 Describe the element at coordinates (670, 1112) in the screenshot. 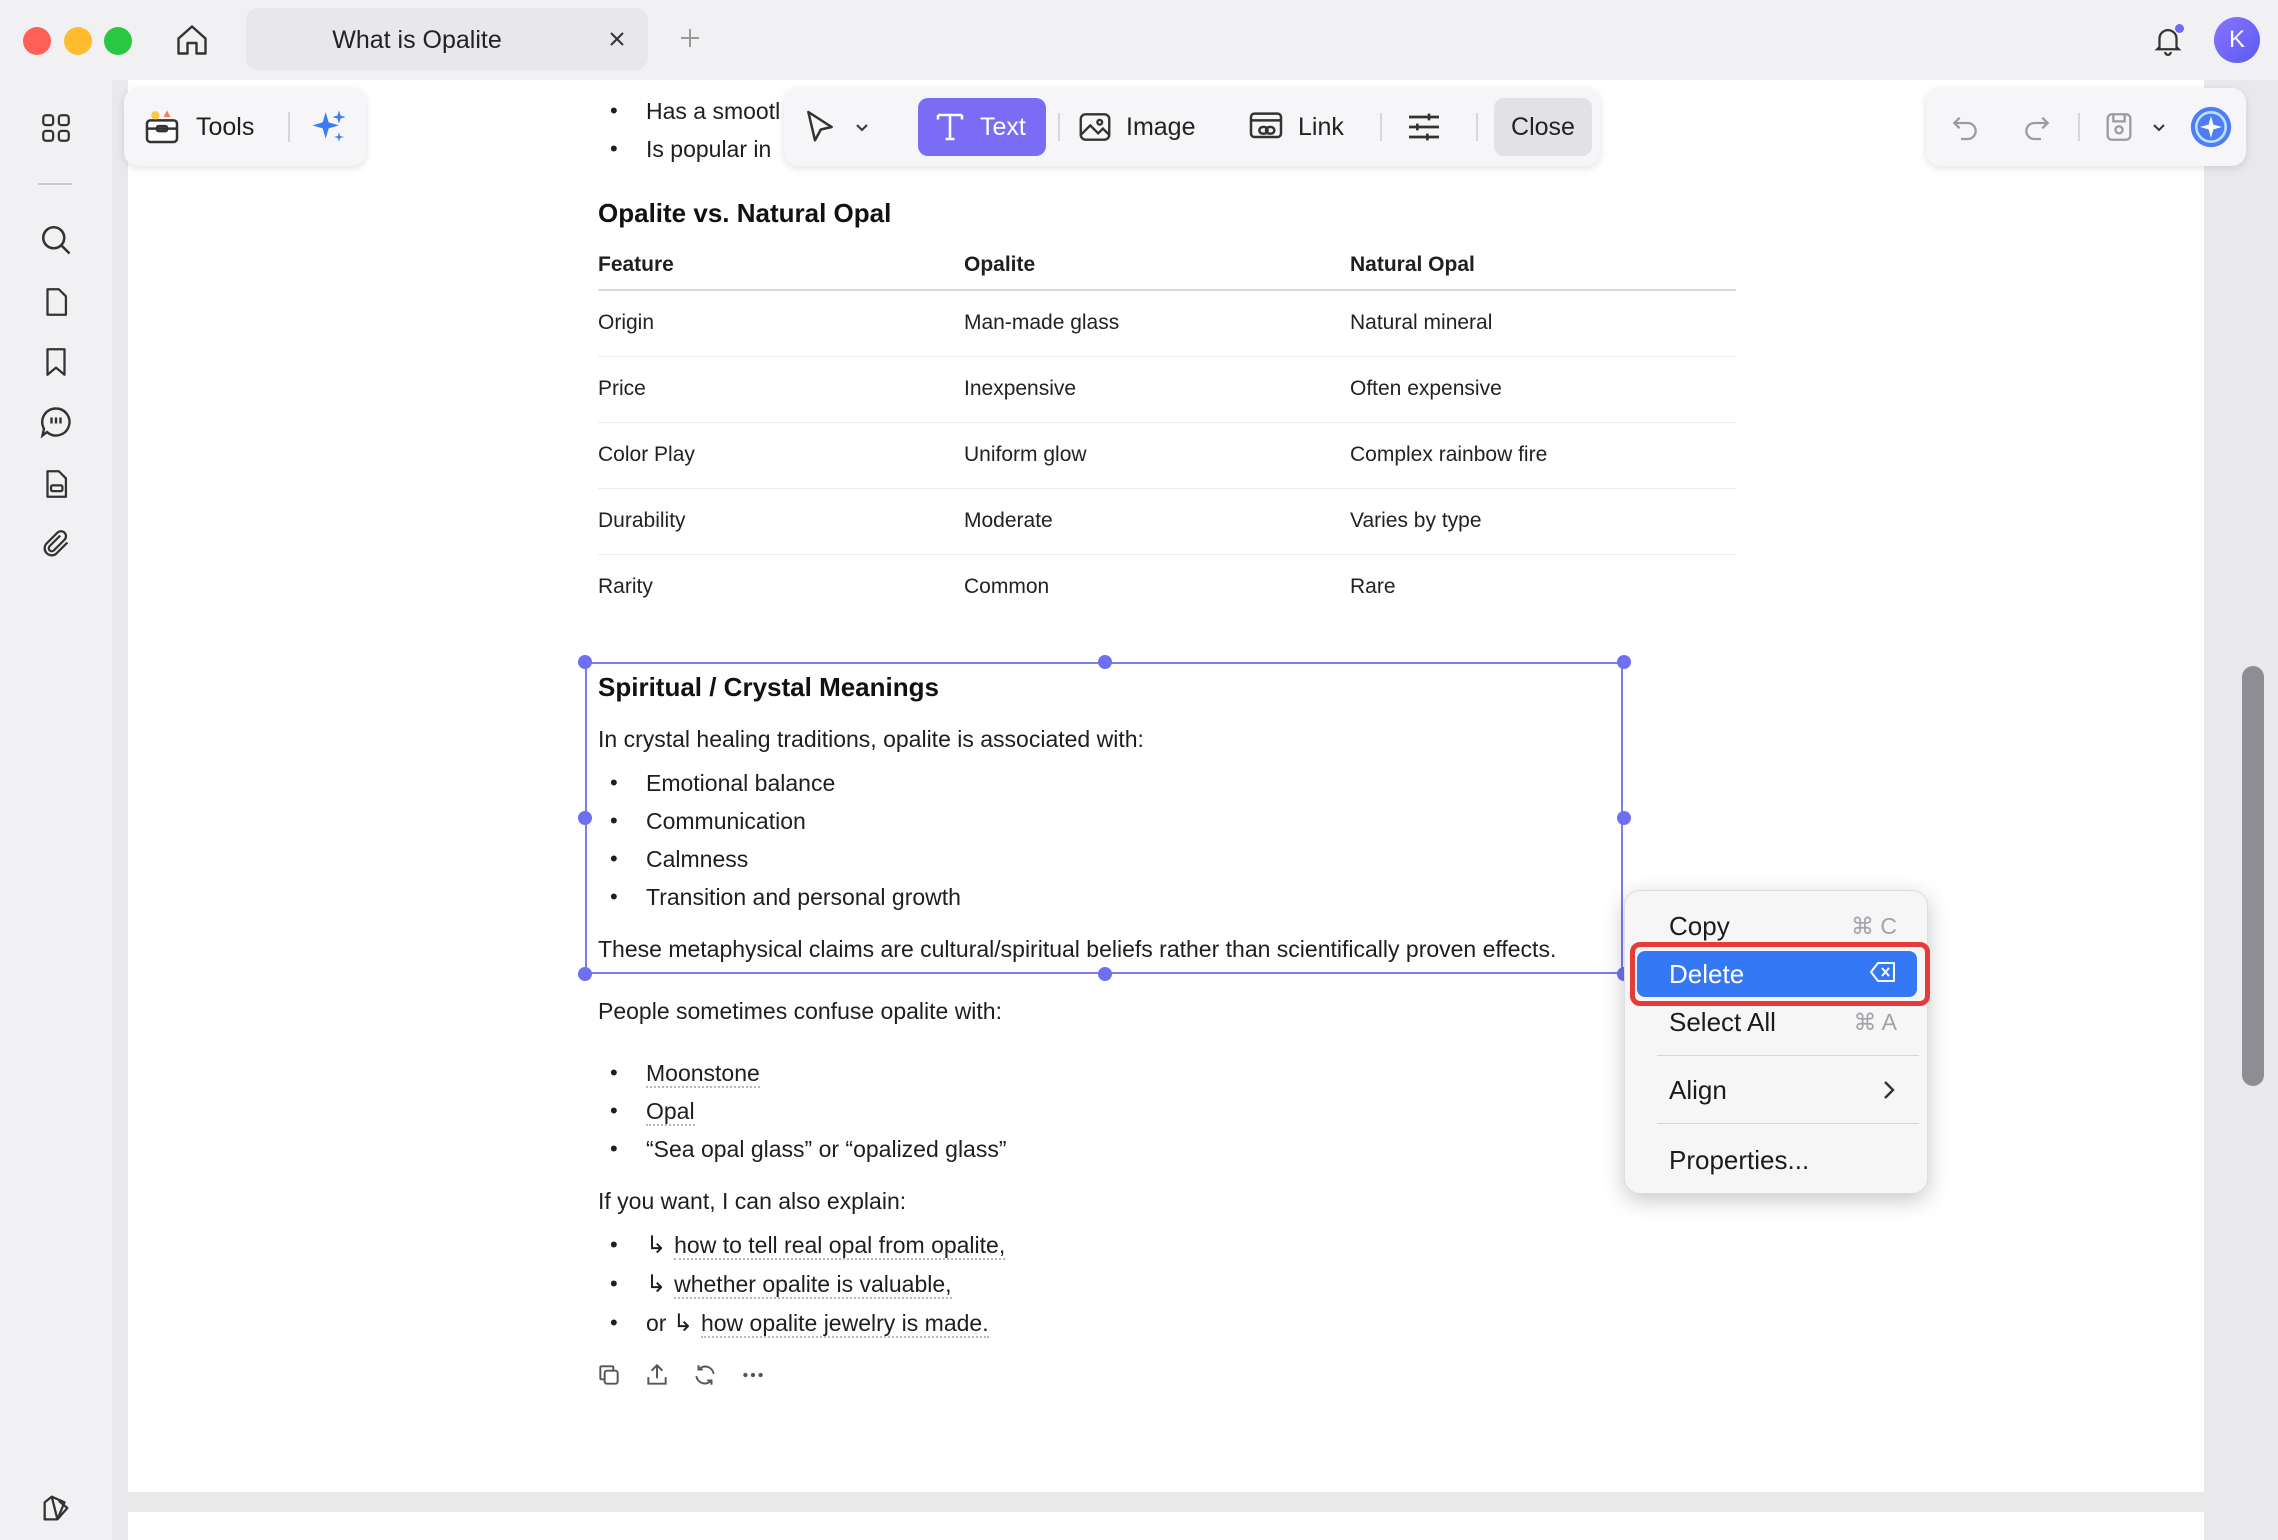

I see `link-opal: Opal` at that location.